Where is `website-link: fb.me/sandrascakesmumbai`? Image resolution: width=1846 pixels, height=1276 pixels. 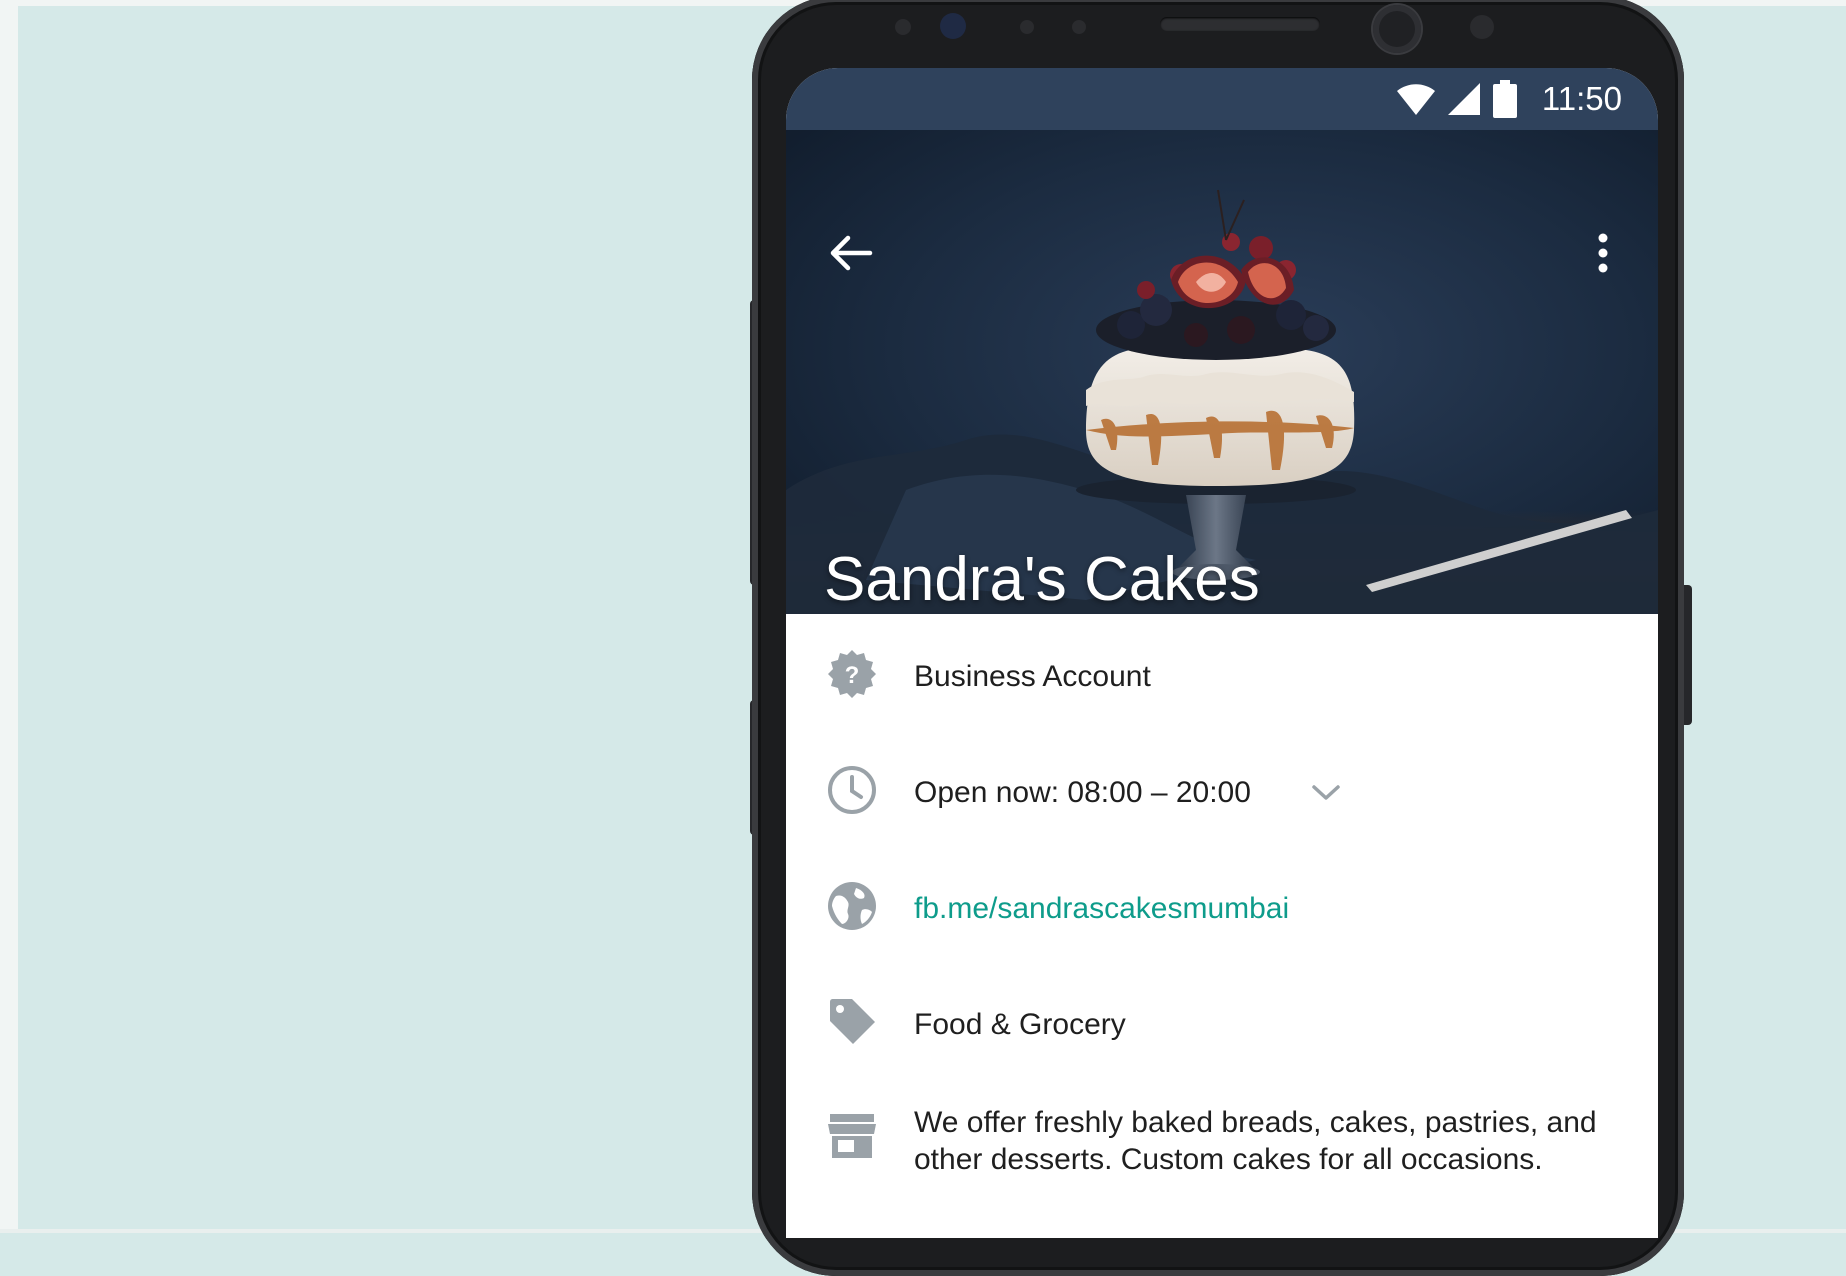 website-link: fb.me/sandrascakesmumbai is located at coordinates (1101, 909).